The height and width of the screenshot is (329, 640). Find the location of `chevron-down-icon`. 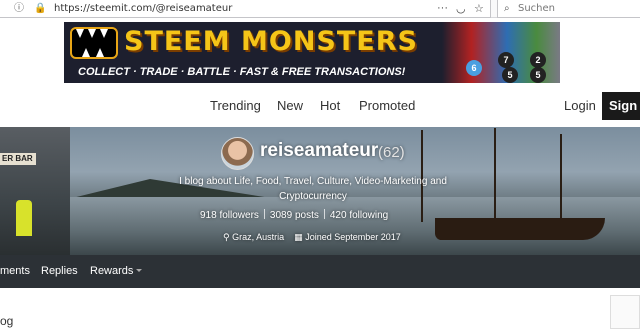

chevron-down-icon is located at coordinates (139, 270).